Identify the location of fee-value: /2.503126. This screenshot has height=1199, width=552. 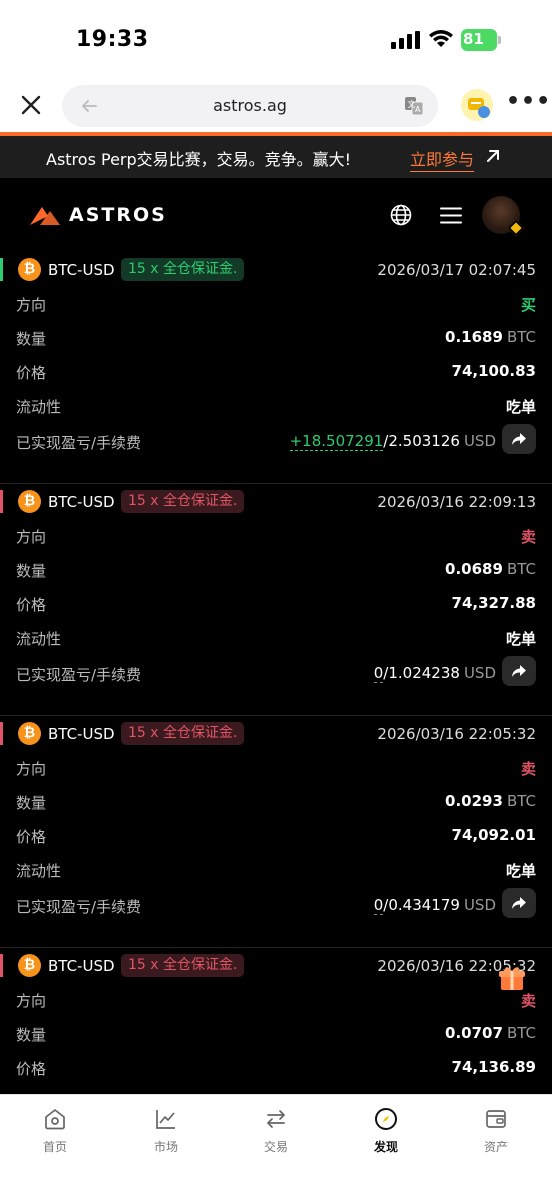
(421, 441).